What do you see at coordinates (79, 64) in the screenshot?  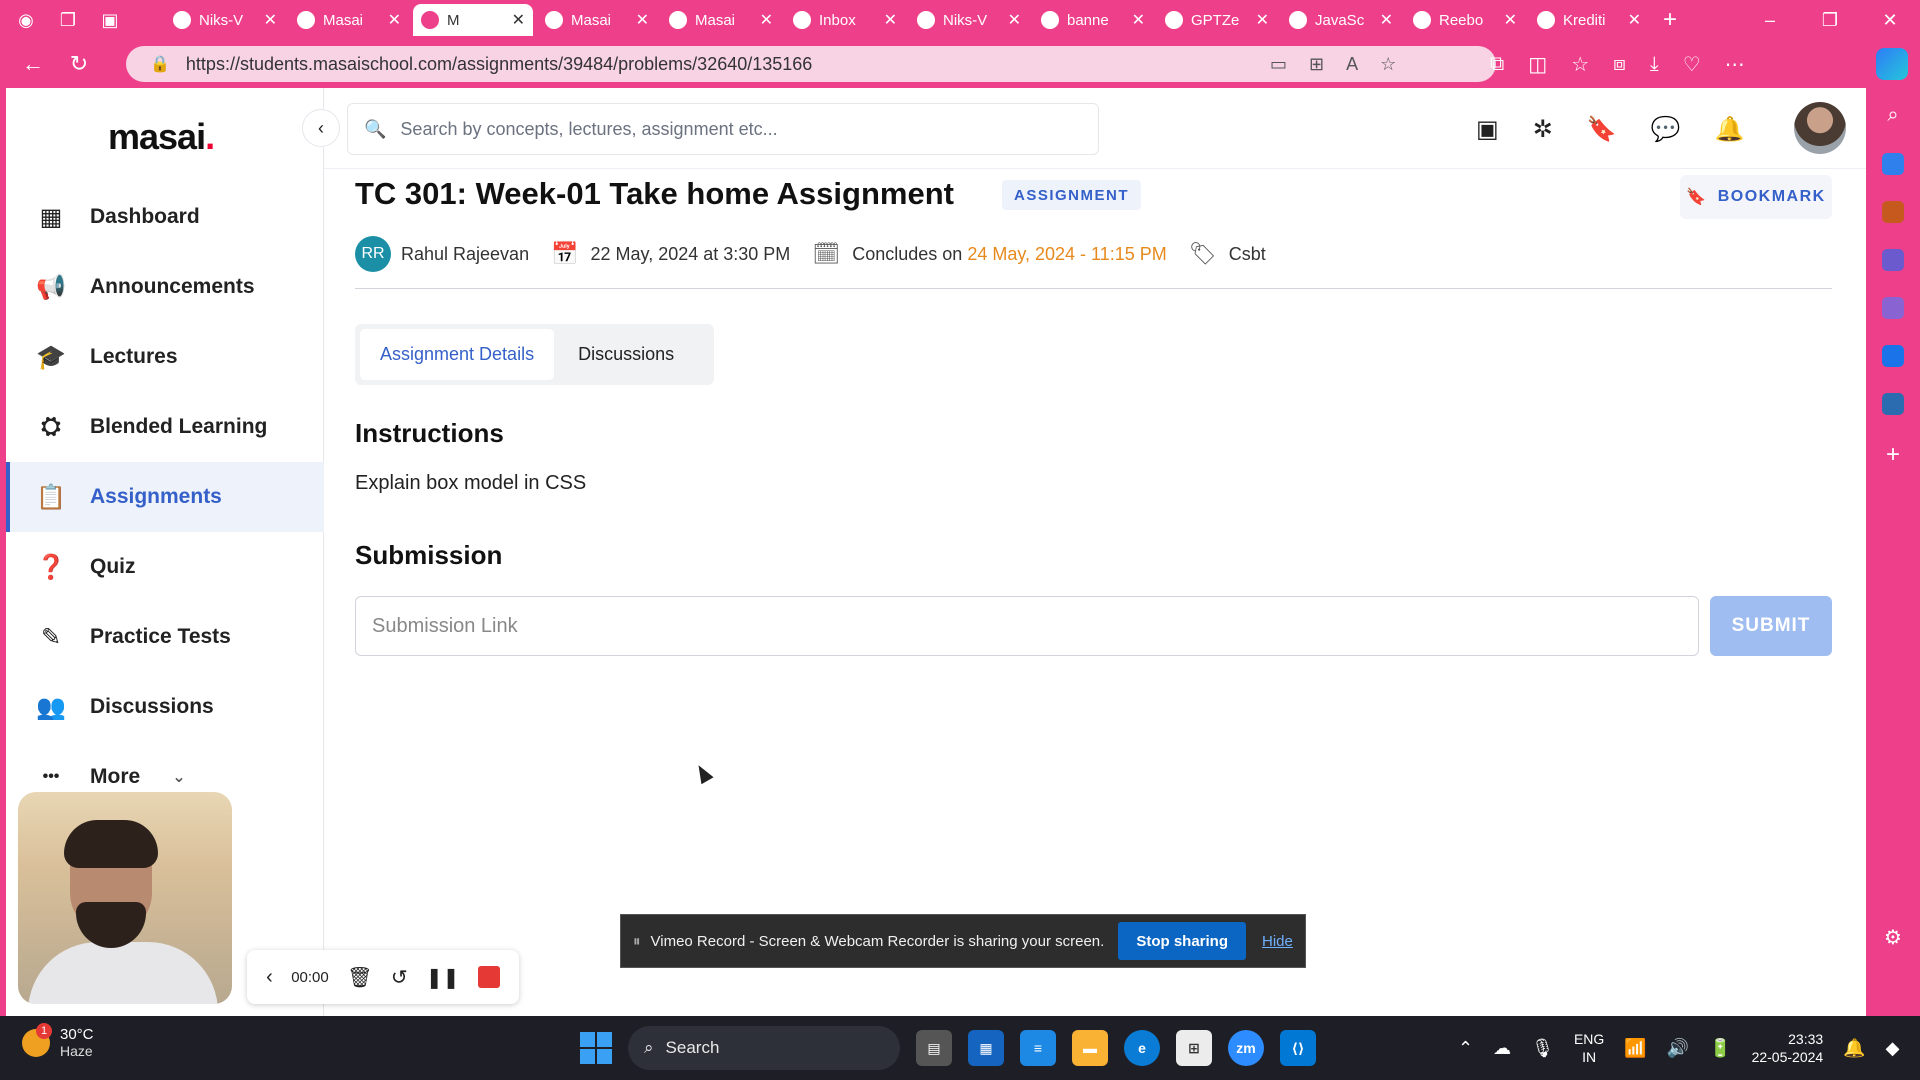 I see `refresh-button: ↻` at bounding box center [79, 64].